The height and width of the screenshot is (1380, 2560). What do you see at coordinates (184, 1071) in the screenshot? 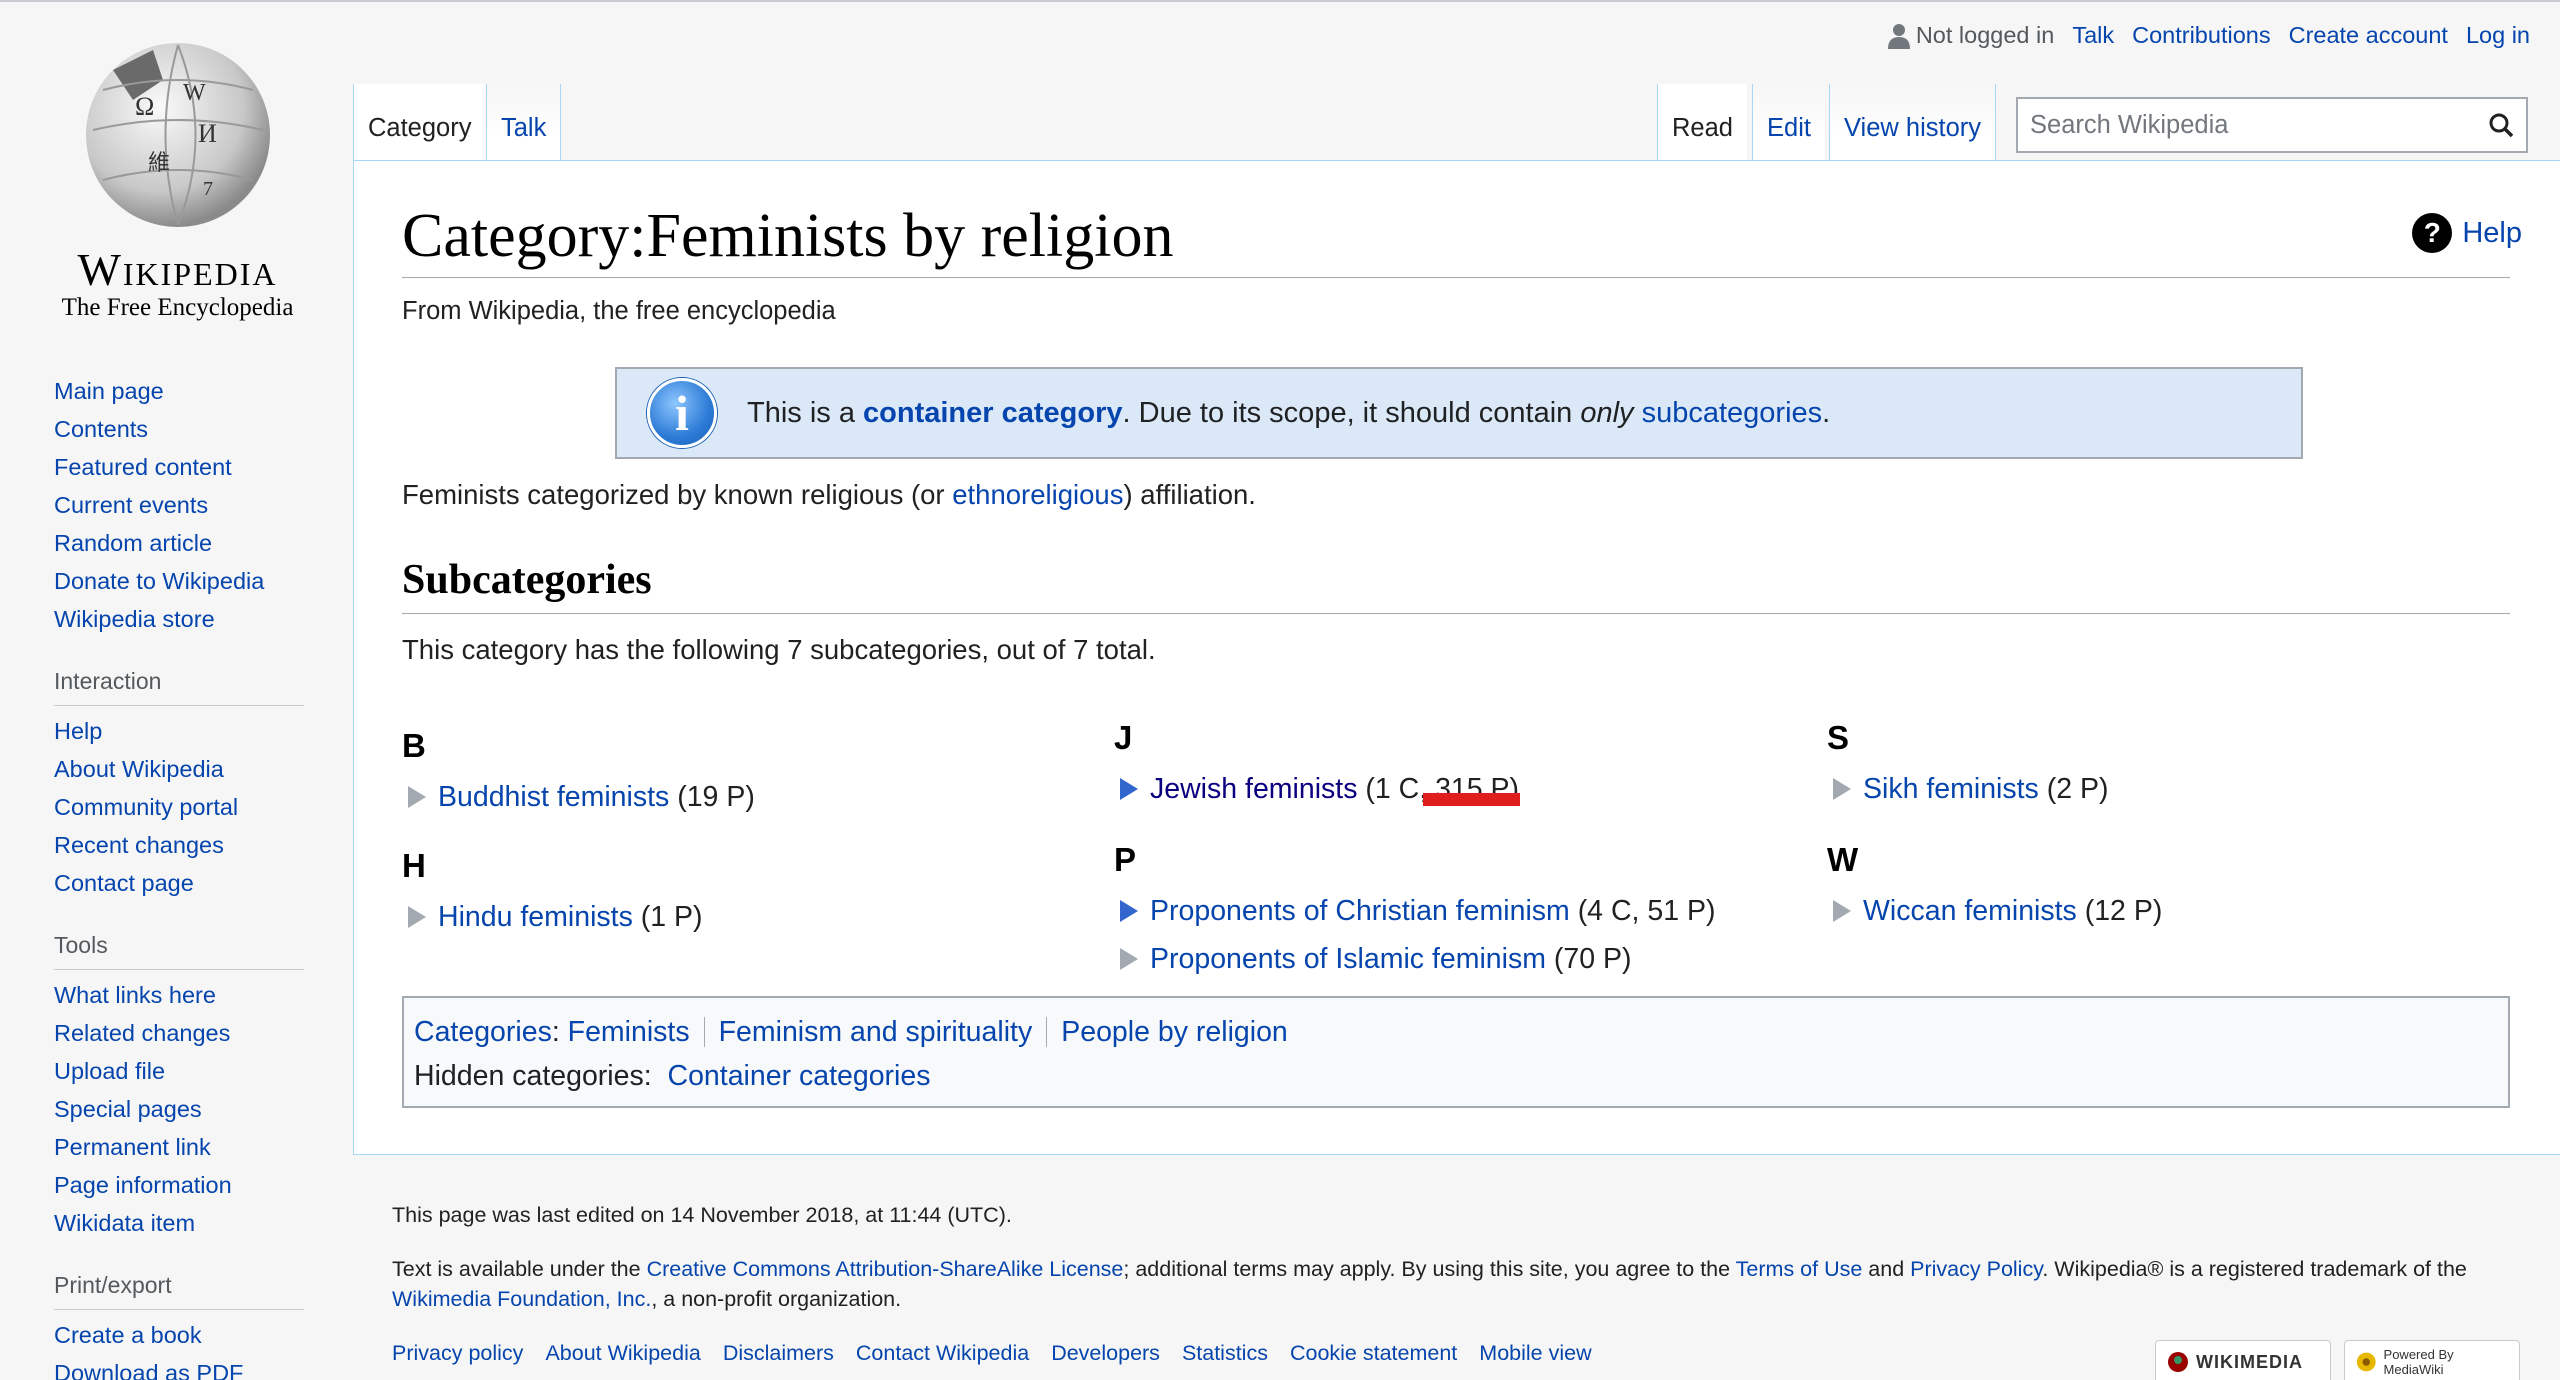
I see `sidebar-item-upload-file: Upload file` at bounding box center [184, 1071].